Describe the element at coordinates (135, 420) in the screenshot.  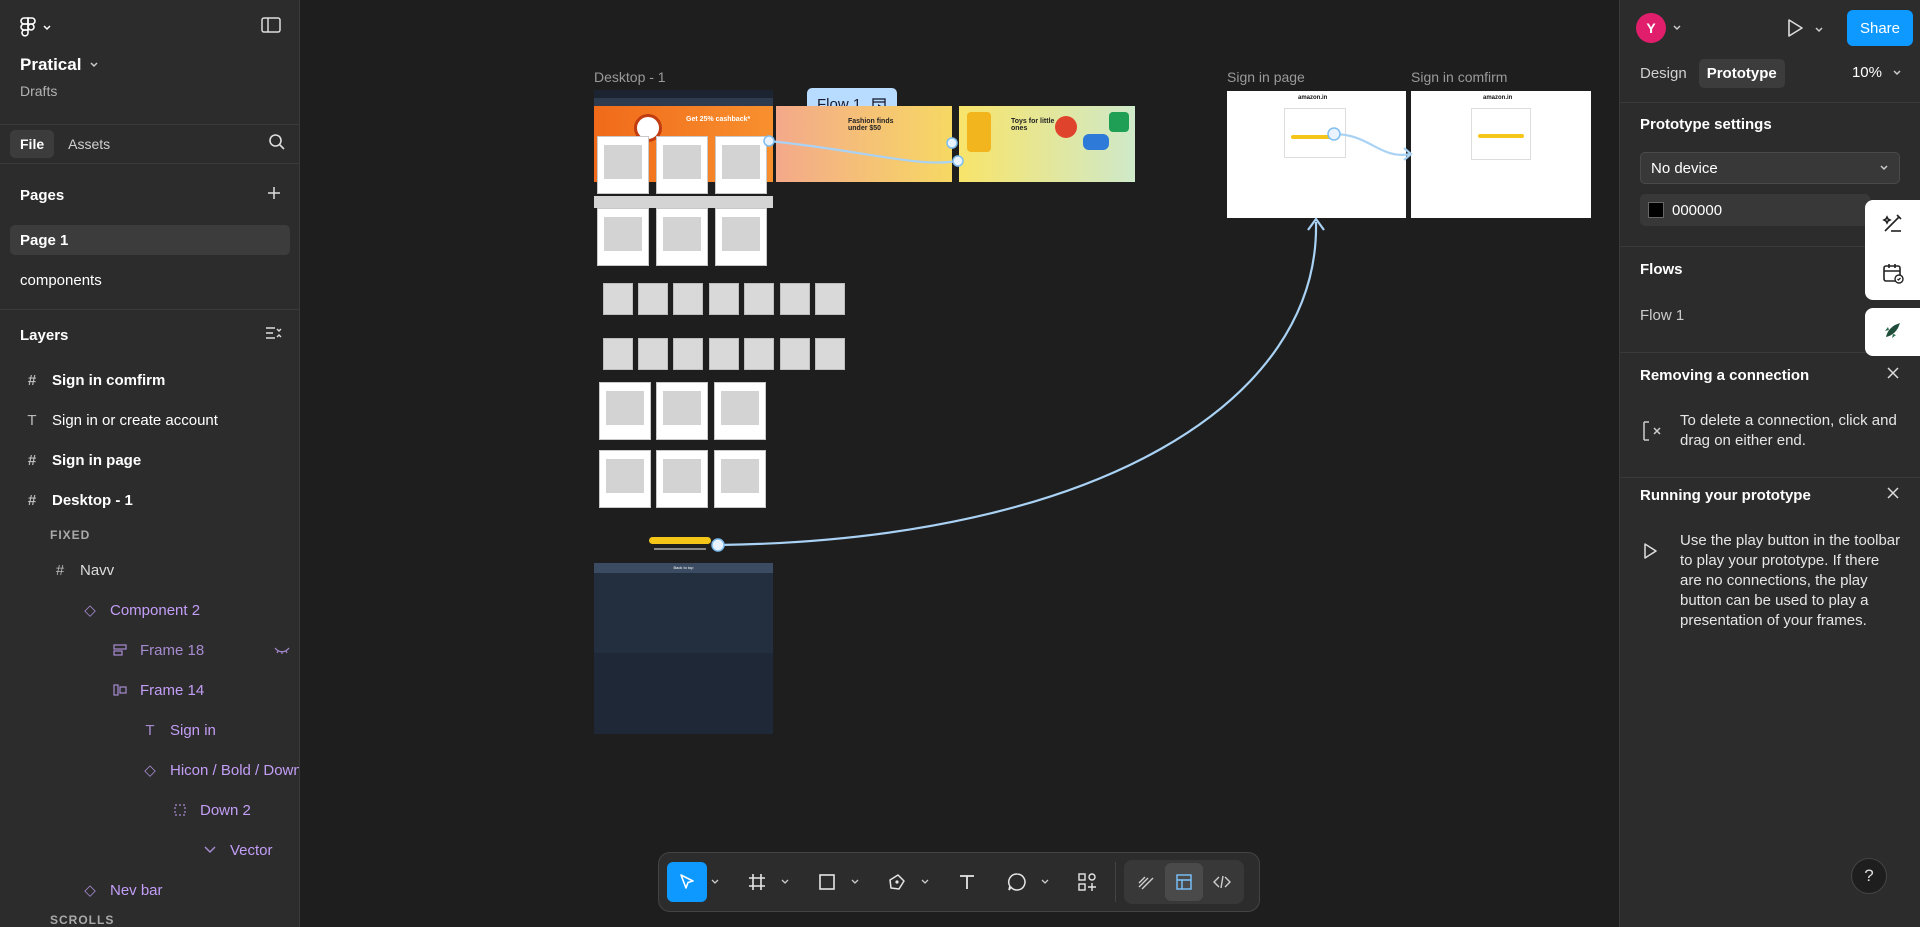
I see `layer-label: Sign in or create account` at that location.